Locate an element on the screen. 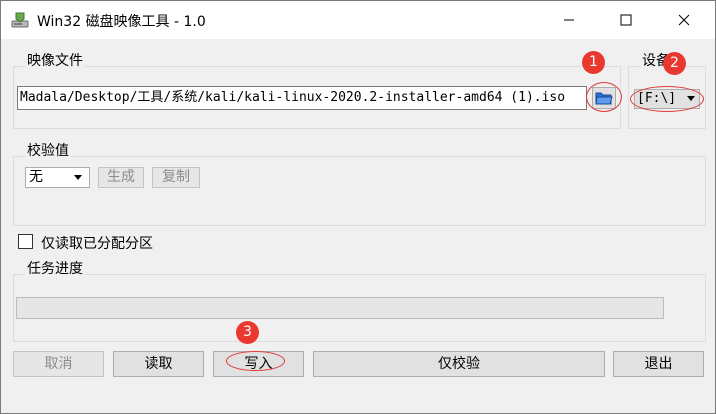 This screenshot has width=716, height=414. read-only-allocated-checkbox is located at coordinates (25, 241).